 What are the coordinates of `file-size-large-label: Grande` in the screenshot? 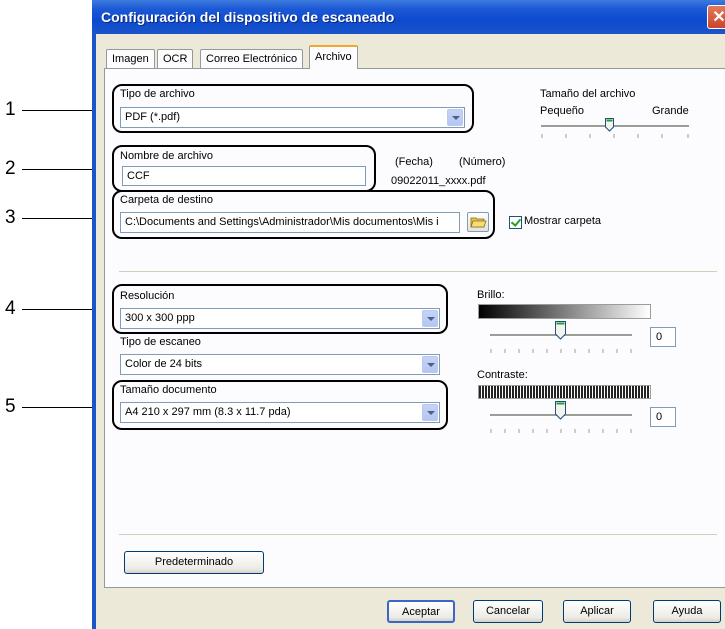 It's located at (670, 111).